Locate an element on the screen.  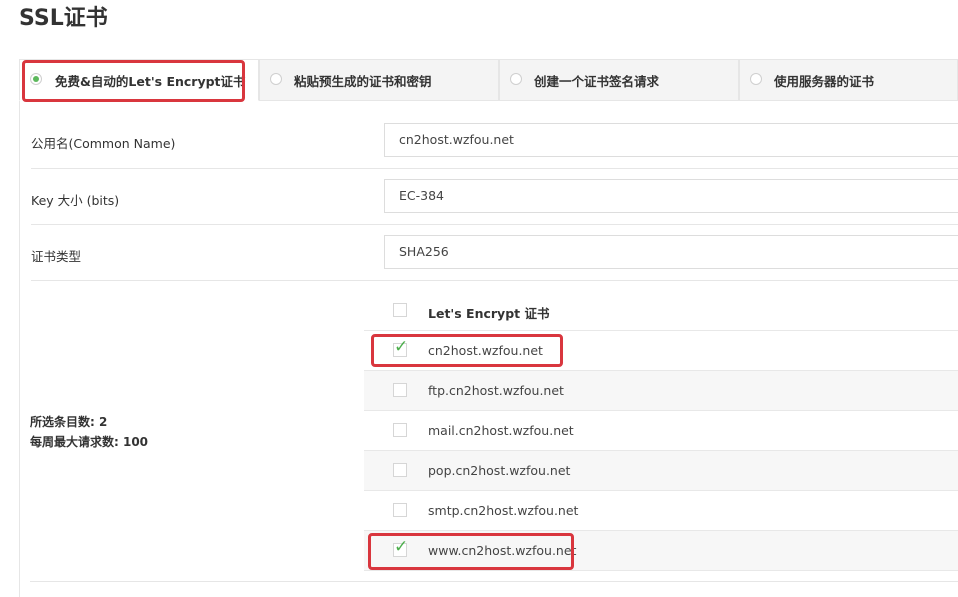
weekly-limit: 每周最大请求数: 100 is located at coordinates (89, 442).